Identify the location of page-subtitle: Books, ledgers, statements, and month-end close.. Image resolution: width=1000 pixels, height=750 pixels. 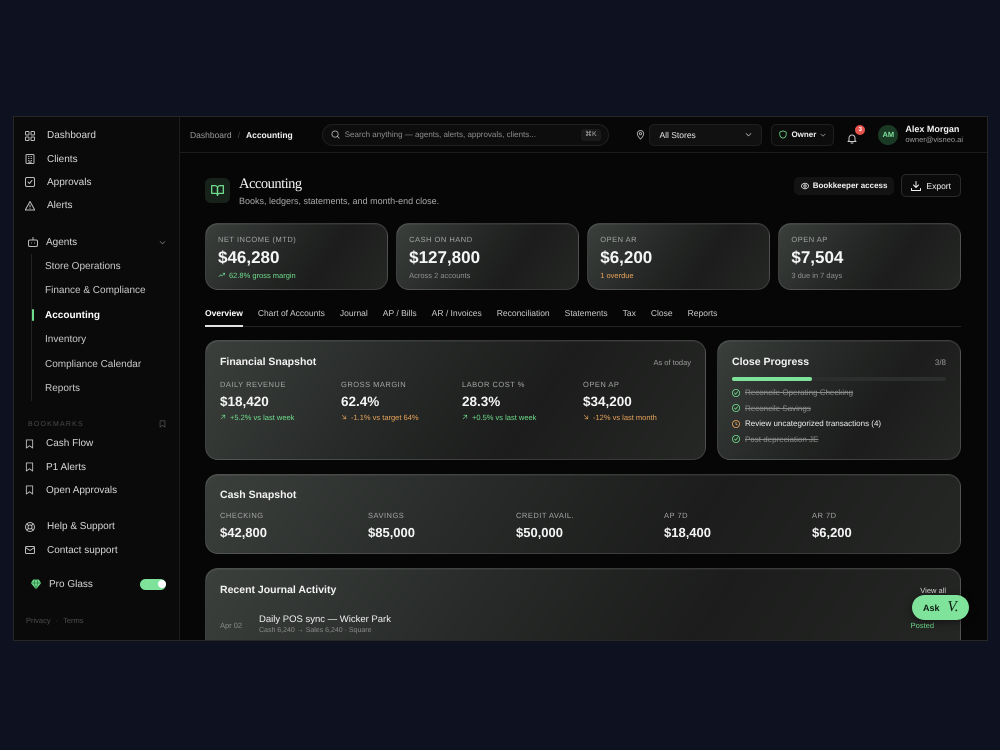
(339, 201).